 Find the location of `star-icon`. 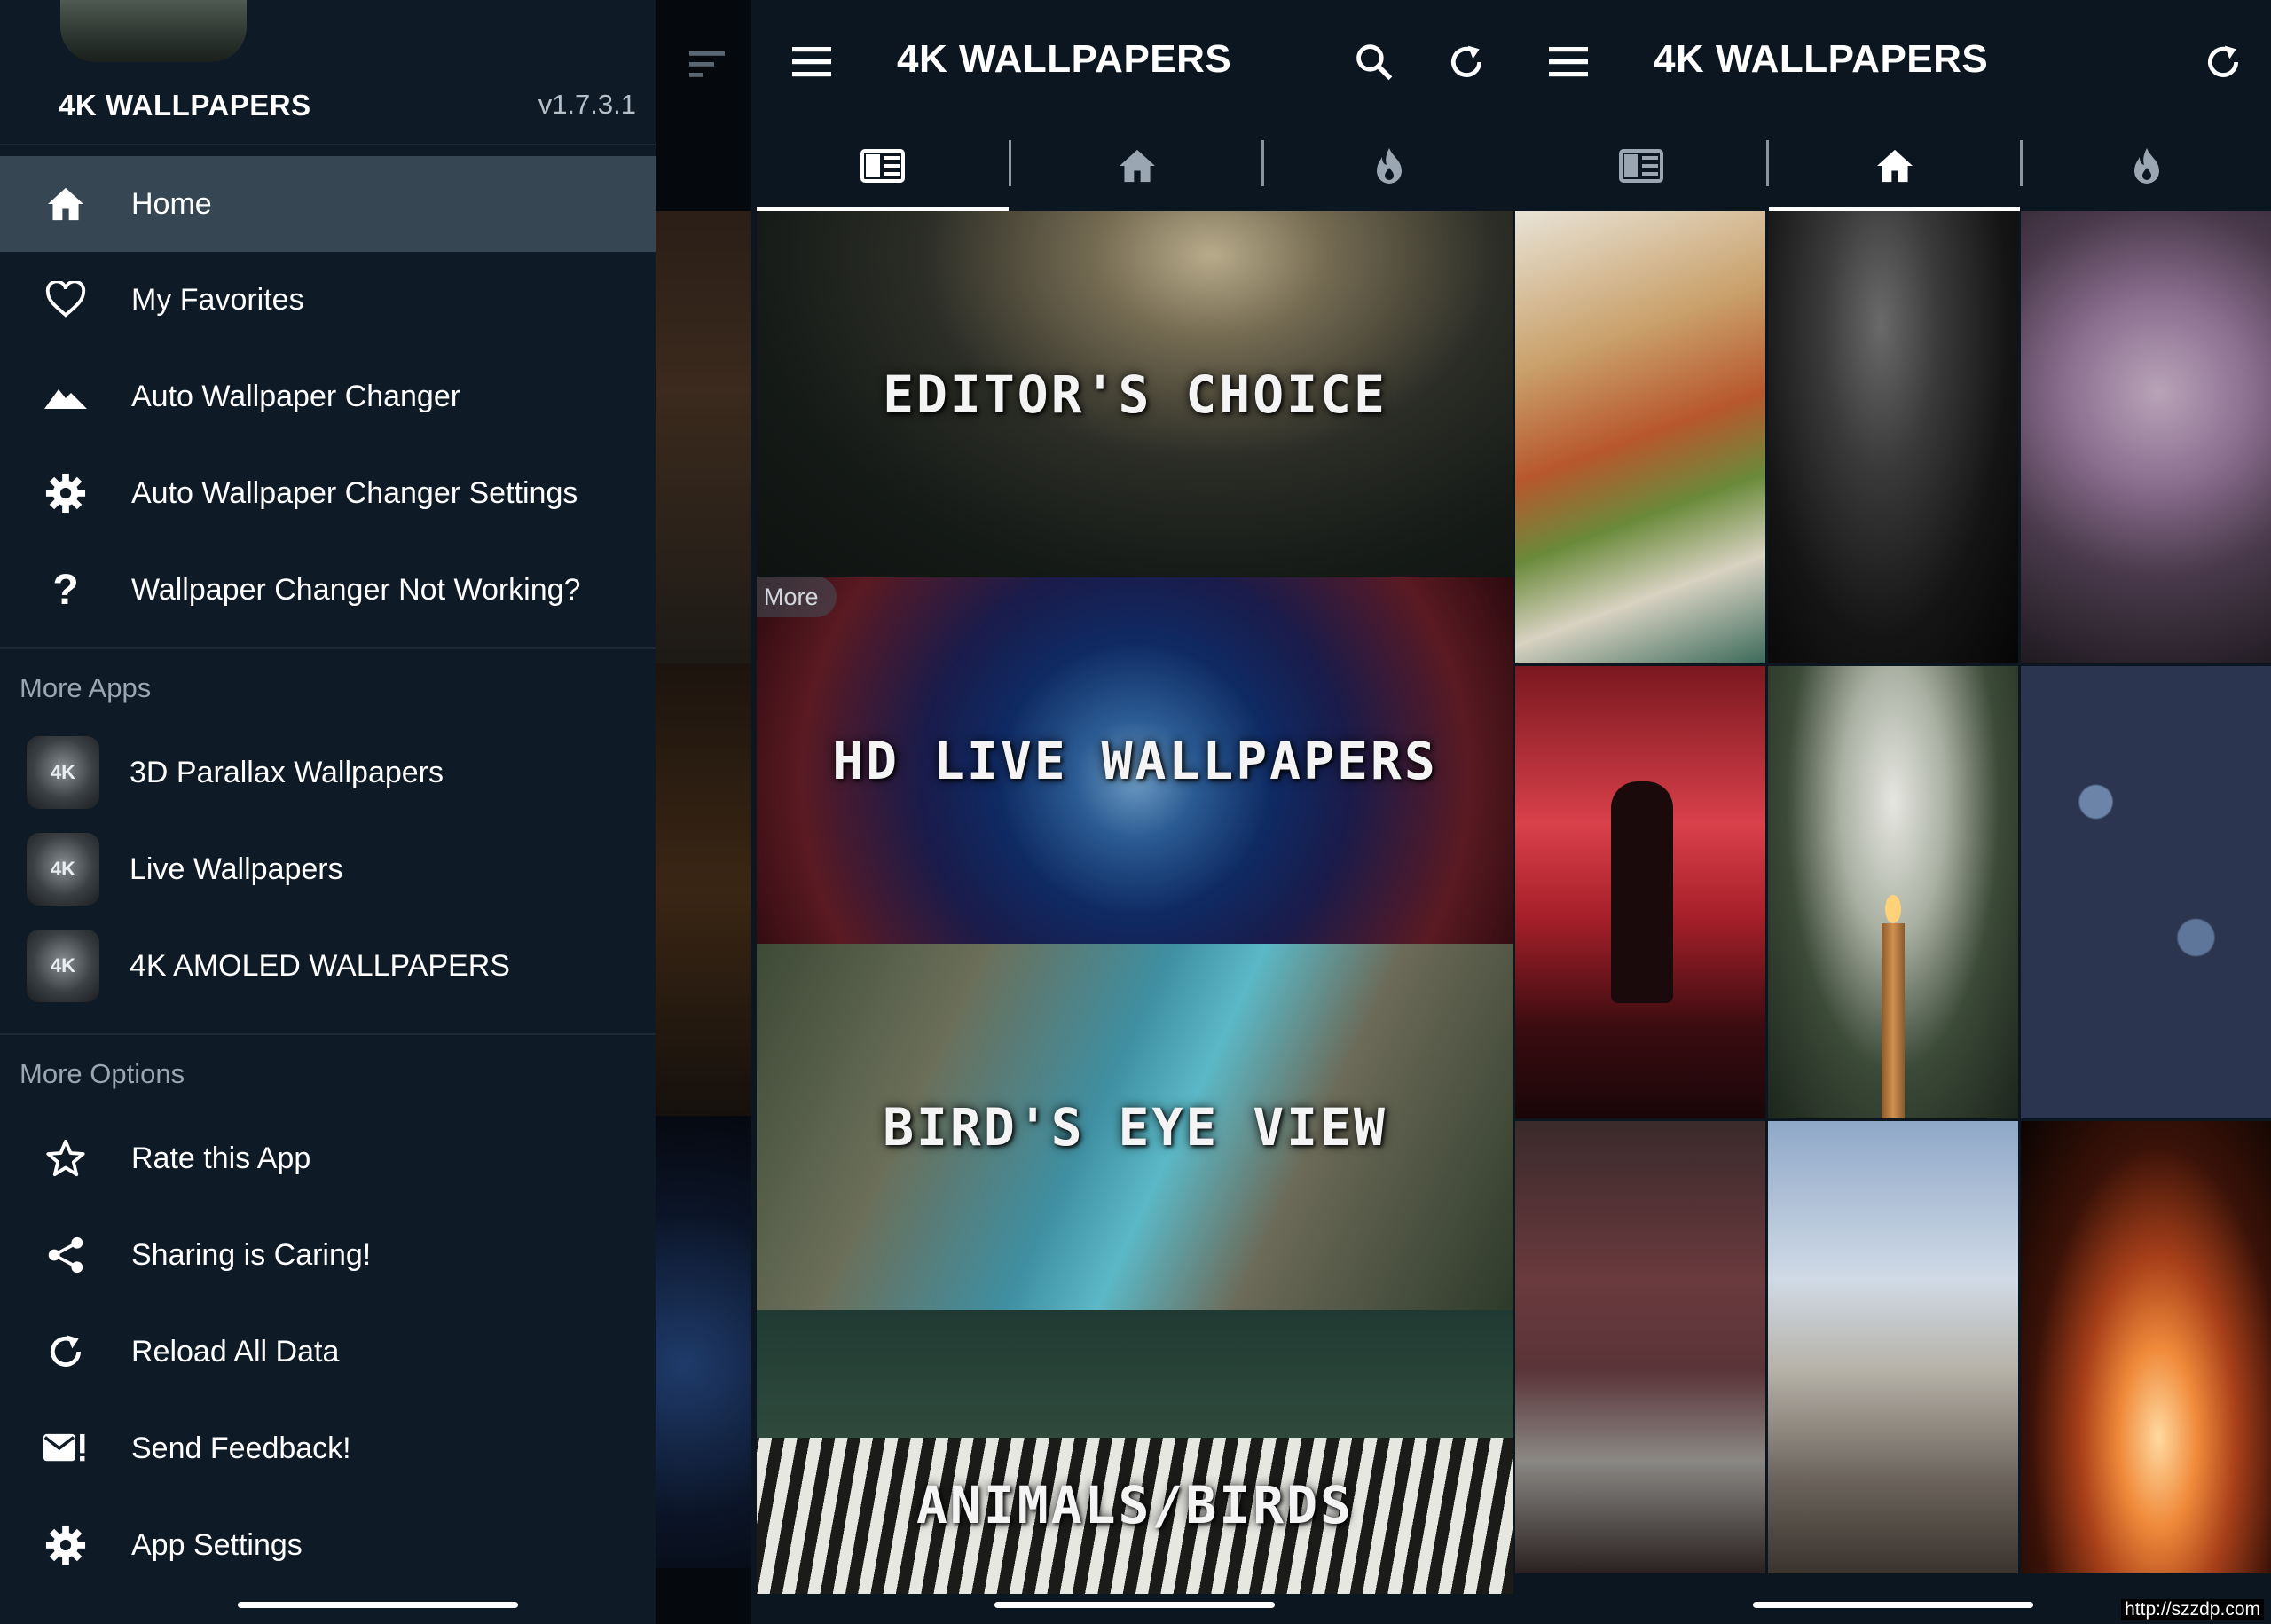

star-icon is located at coordinates (66, 1158).